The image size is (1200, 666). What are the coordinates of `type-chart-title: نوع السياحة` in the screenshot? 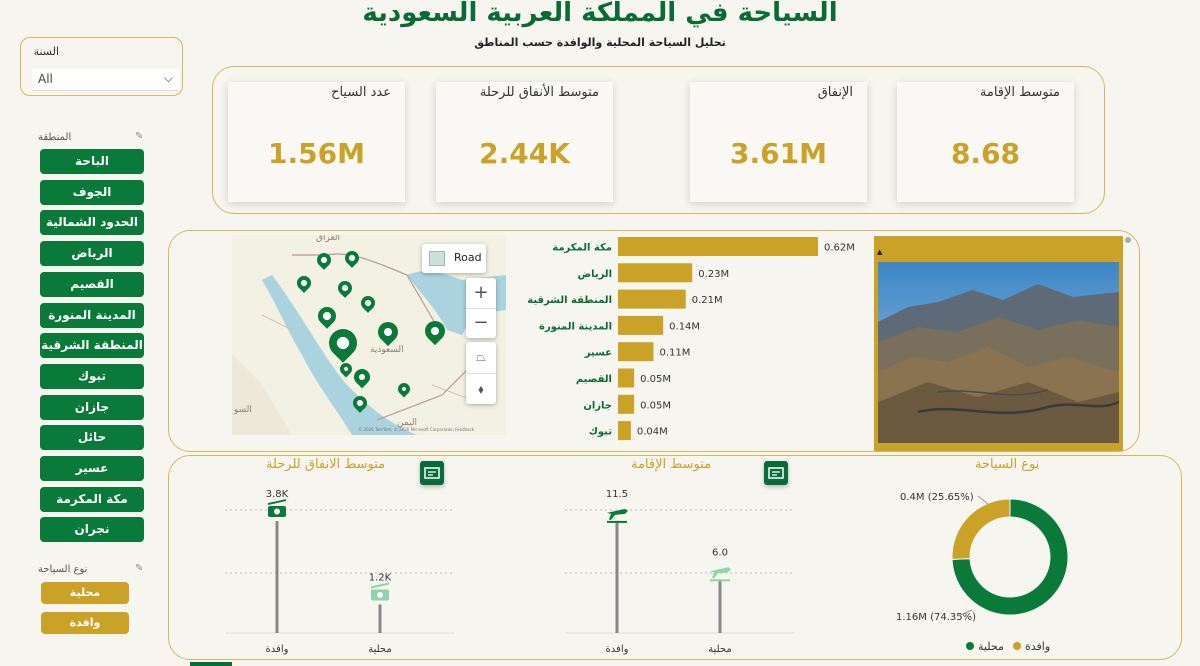 It's located at (1007, 464).